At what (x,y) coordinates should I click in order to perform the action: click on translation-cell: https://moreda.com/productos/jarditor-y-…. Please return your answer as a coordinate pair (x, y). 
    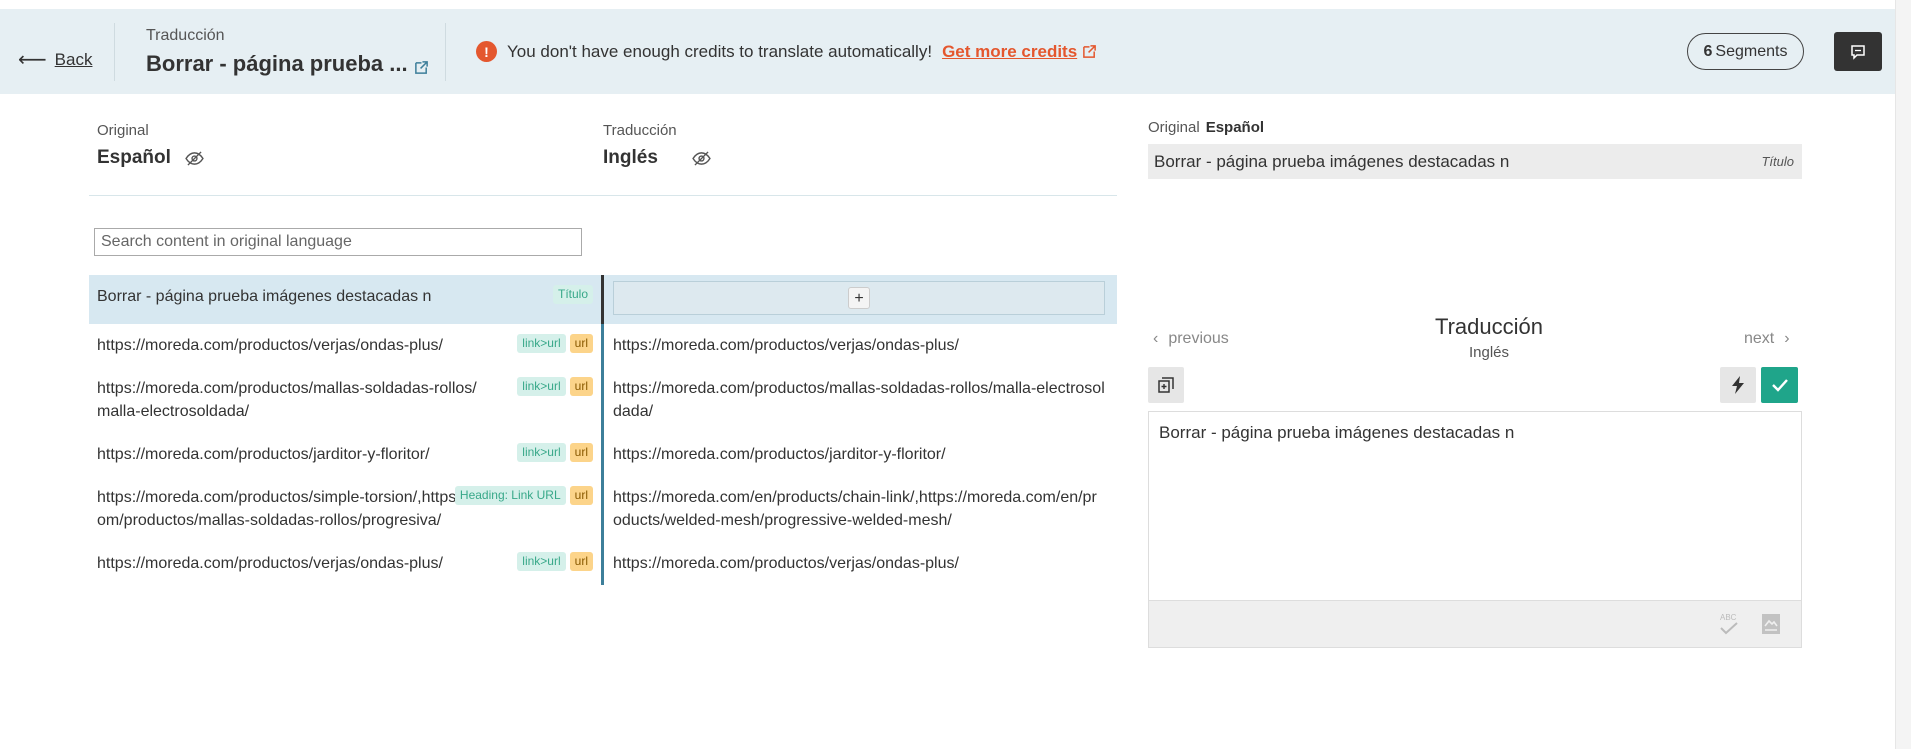
    Looking at the image, I should click on (859, 454).